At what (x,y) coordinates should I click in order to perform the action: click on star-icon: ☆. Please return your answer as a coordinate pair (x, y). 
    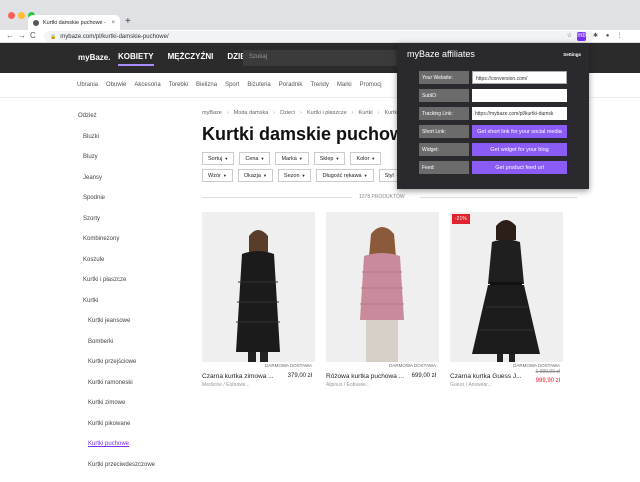
    Looking at the image, I should click on (569, 36).